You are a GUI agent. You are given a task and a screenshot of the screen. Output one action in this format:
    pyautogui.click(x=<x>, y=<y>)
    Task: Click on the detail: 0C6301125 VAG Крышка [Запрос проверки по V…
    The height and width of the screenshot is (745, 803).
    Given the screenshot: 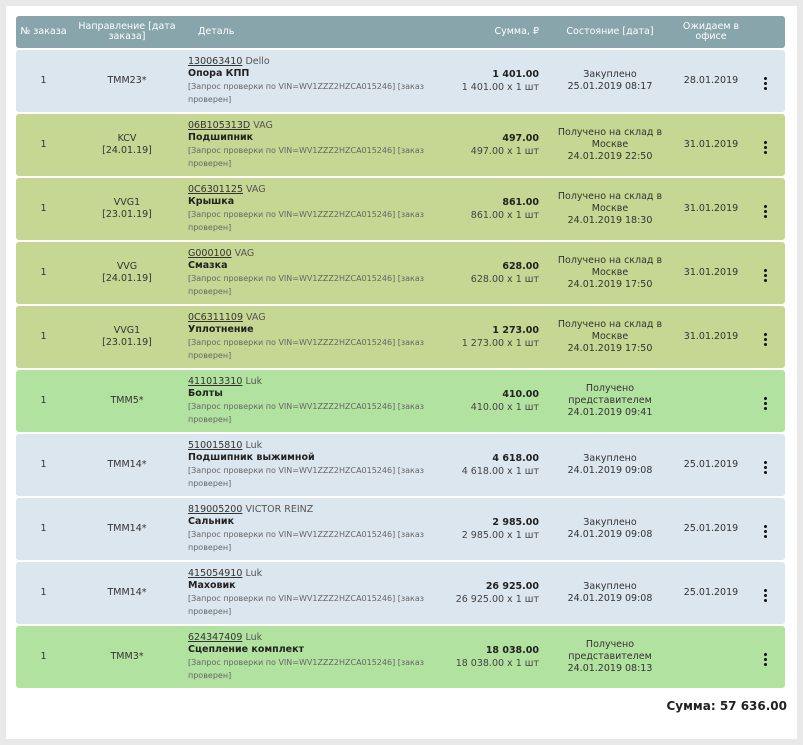 What is the action you would take?
    pyautogui.click(x=305, y=209)
    